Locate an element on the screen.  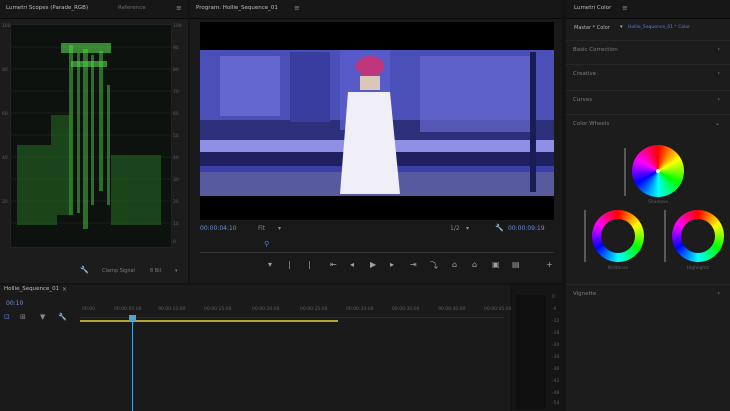
ruler-label: 00:00 is located at coordinates (88, 309).